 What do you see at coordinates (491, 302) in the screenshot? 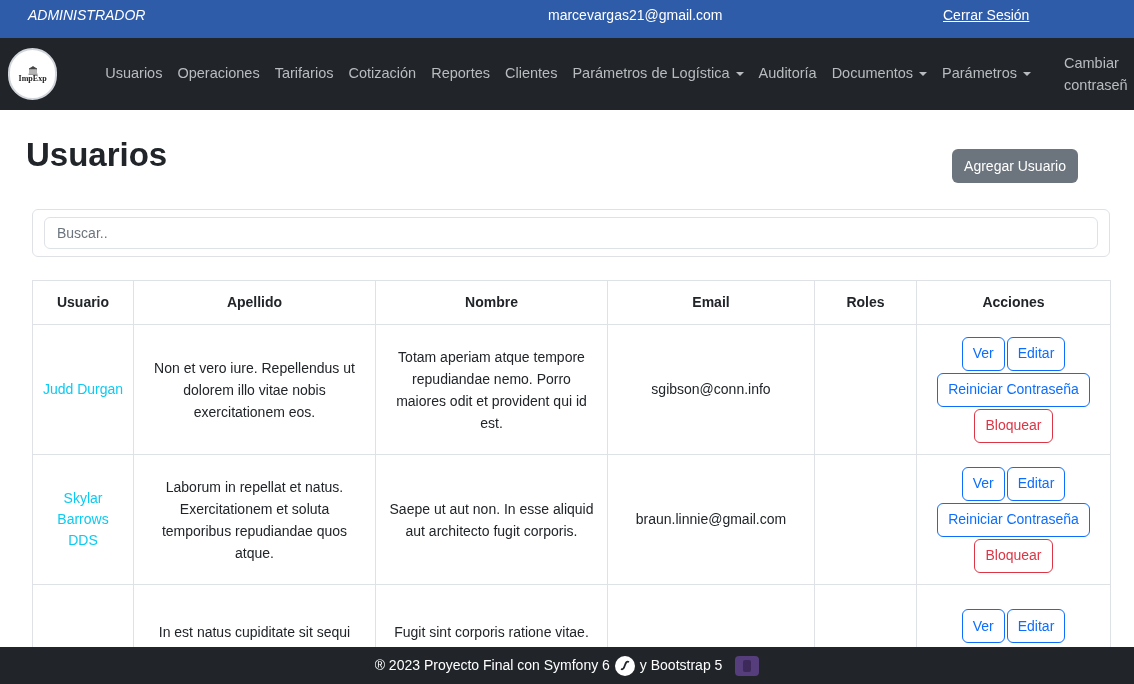
I see `column-header: Nombre` at bounding box center [491, 302].